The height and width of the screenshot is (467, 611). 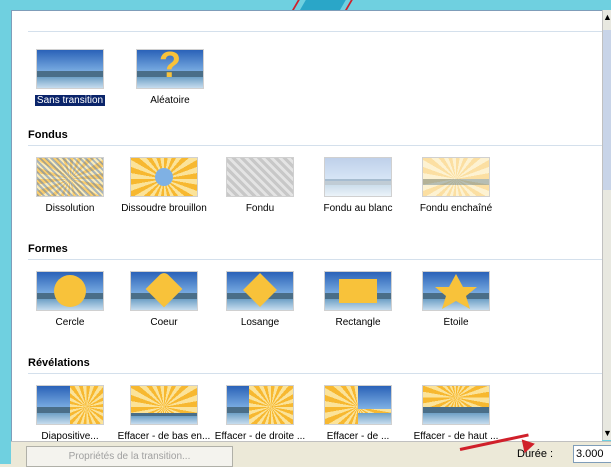 I want to click on transition-label: Rectangle, so click(x=358, y=322).